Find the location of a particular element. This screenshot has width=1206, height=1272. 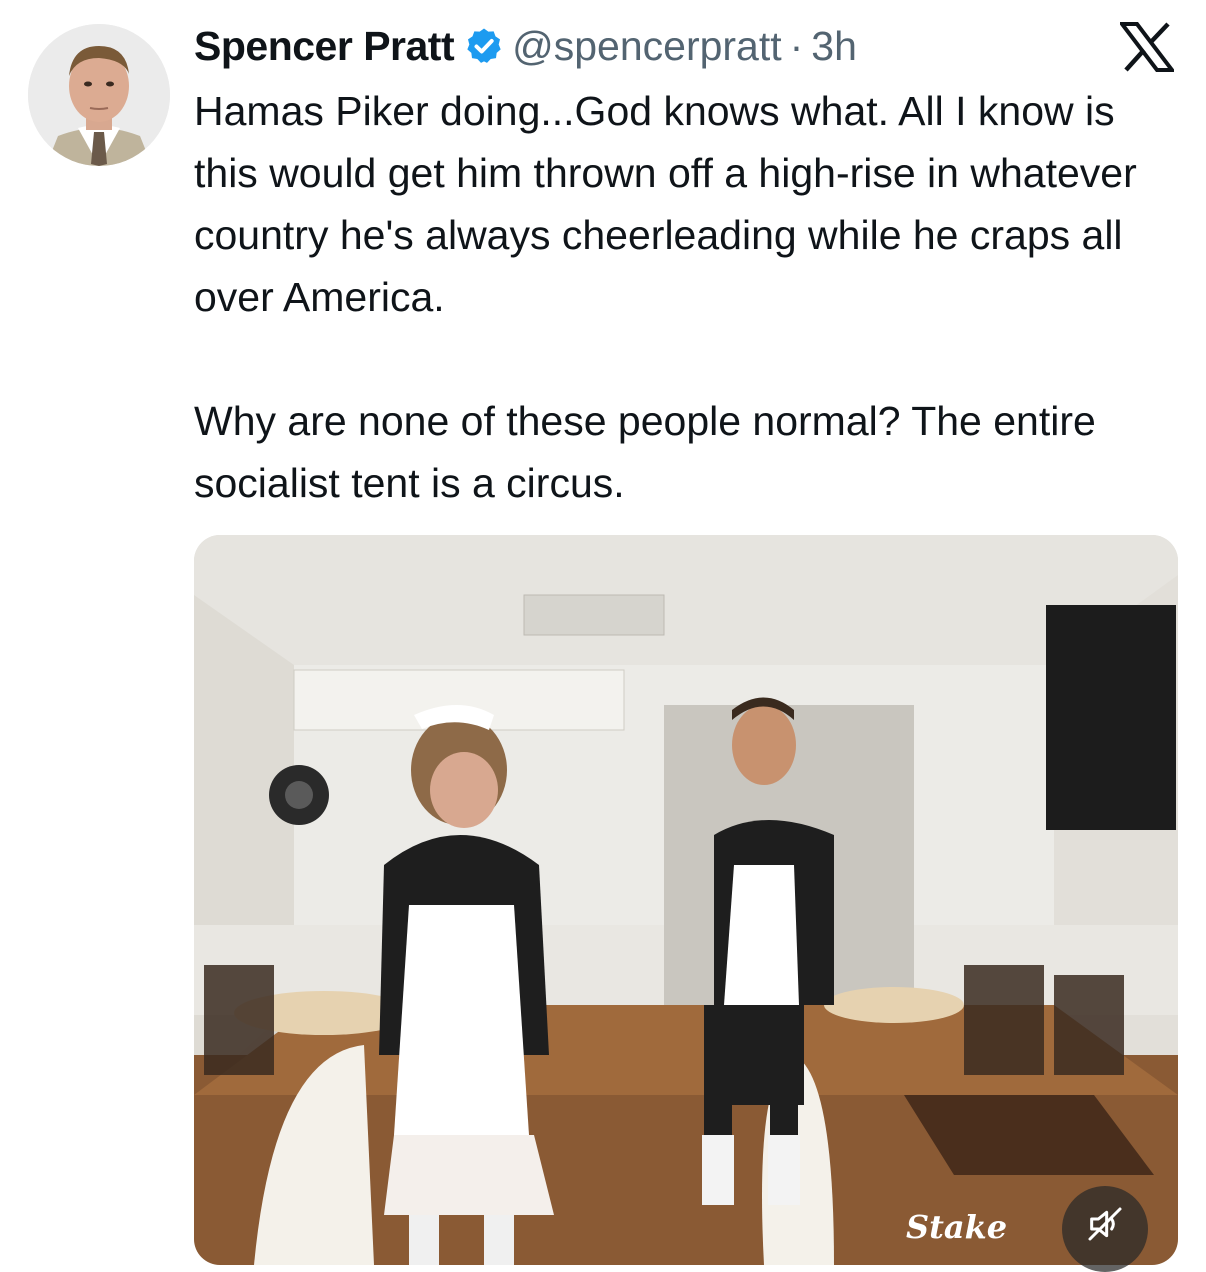

speaker-muted-icon is located at coordinates (1105, 1224).